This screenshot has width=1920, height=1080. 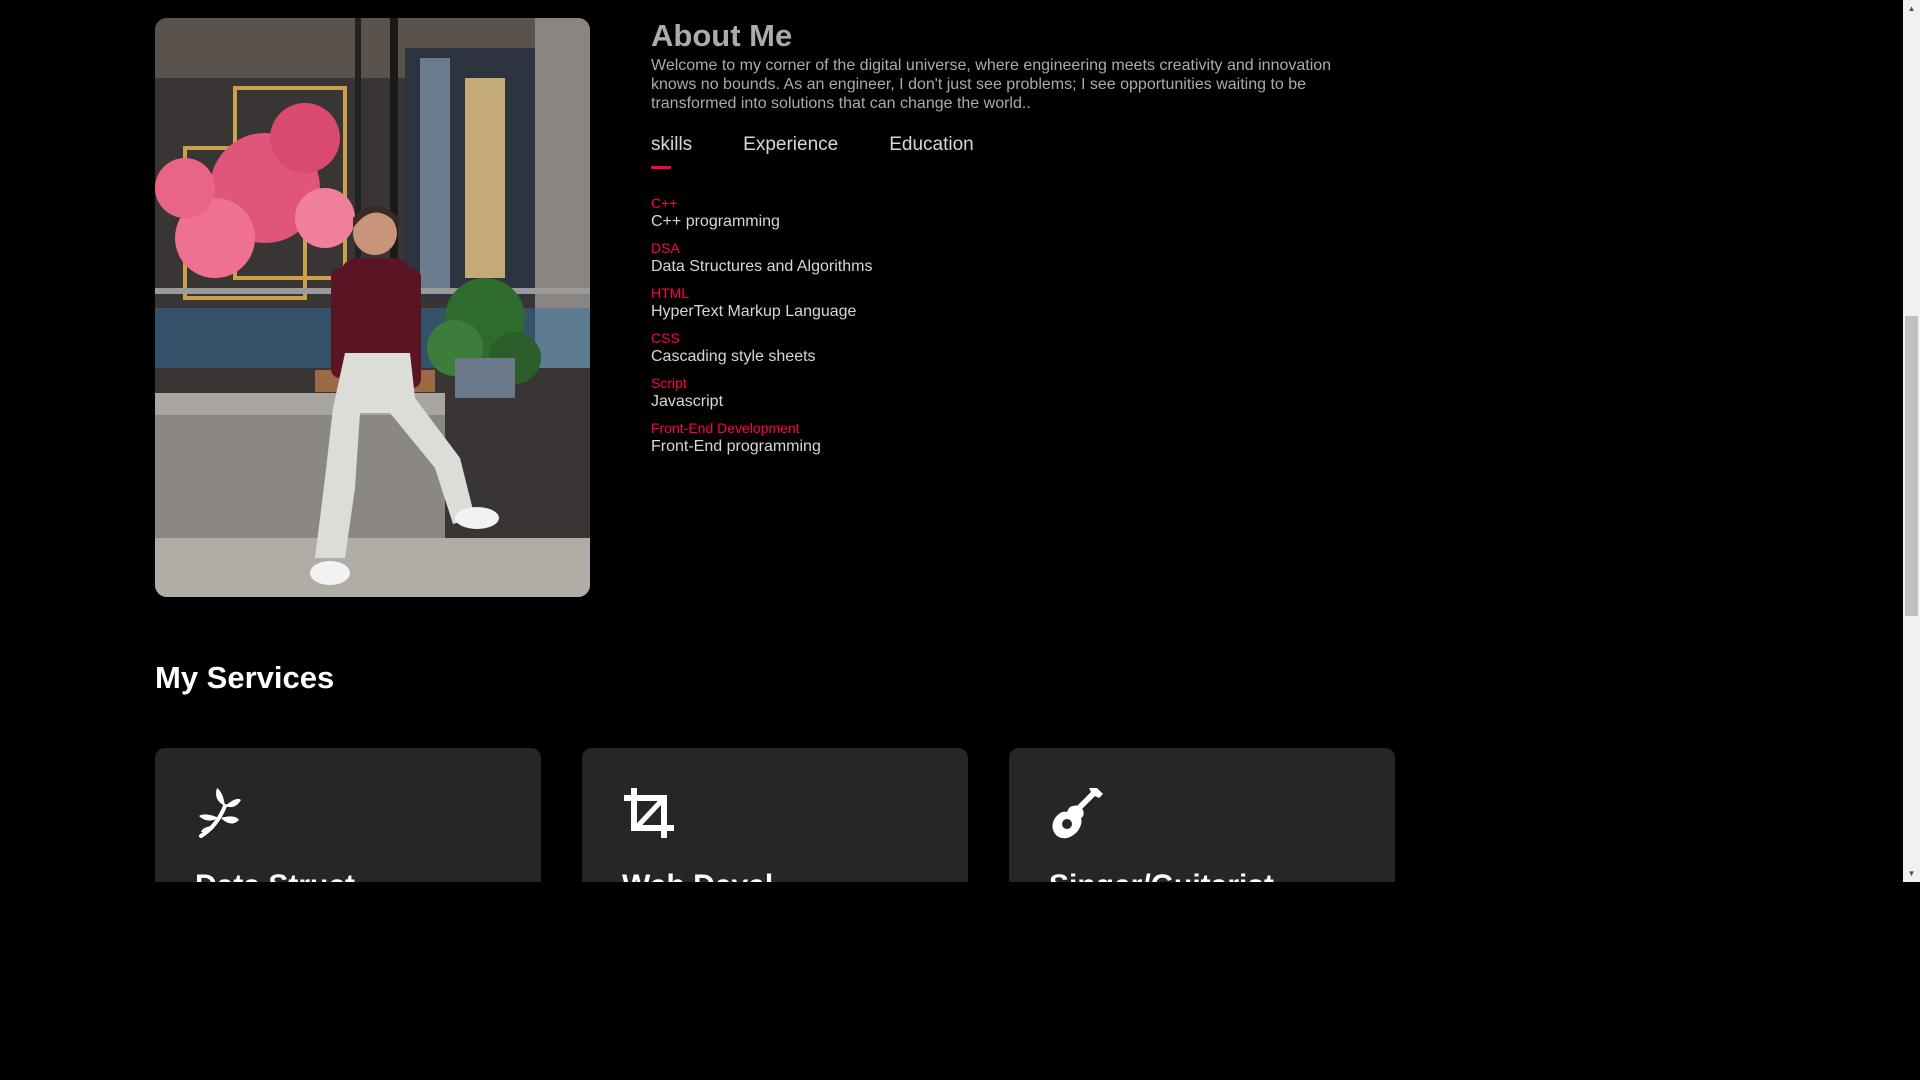 I want to click on guitar-icon, so click(x=1077, y=813).